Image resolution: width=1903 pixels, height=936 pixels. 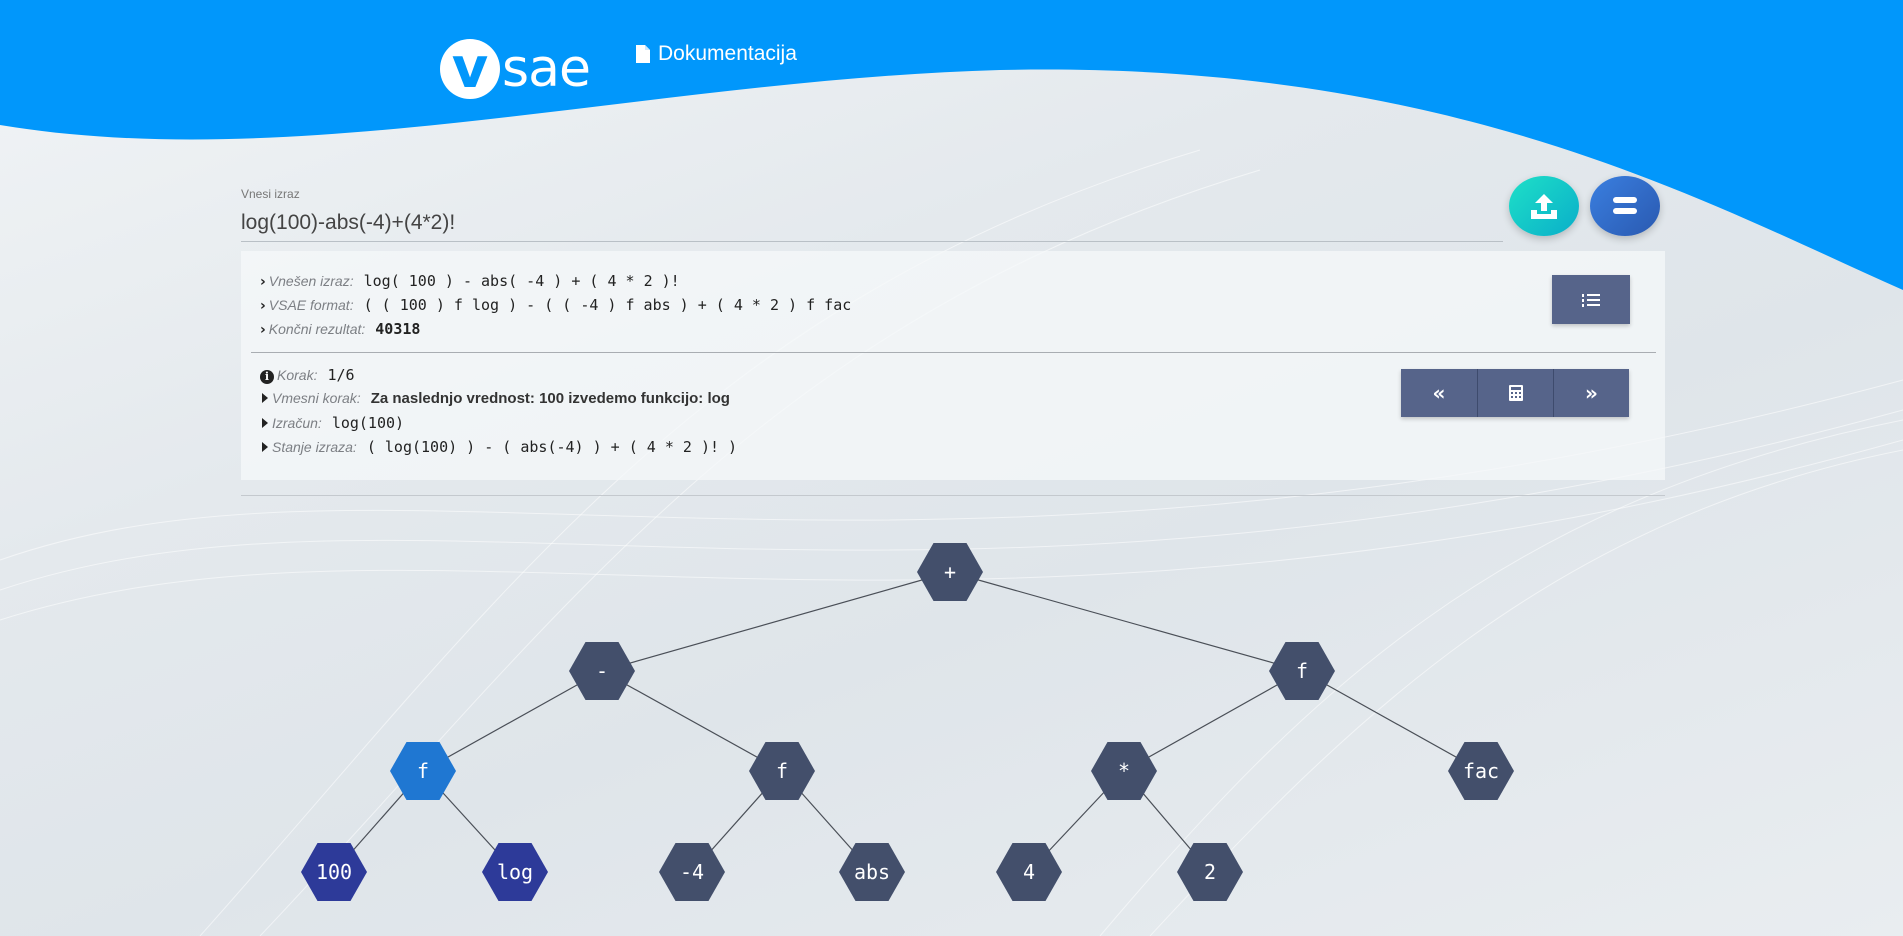 I want to click on tree-node-f-right: f, so click(x=1302, y=671).